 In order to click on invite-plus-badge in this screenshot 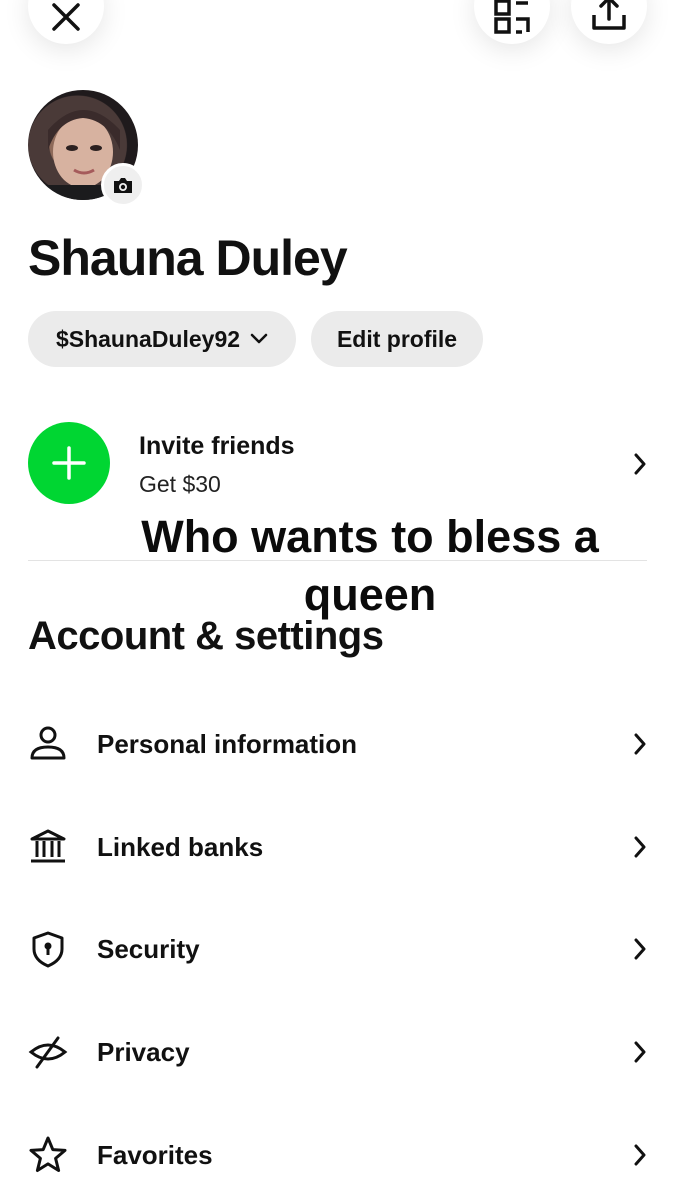, I will do `click(69, 463)`.